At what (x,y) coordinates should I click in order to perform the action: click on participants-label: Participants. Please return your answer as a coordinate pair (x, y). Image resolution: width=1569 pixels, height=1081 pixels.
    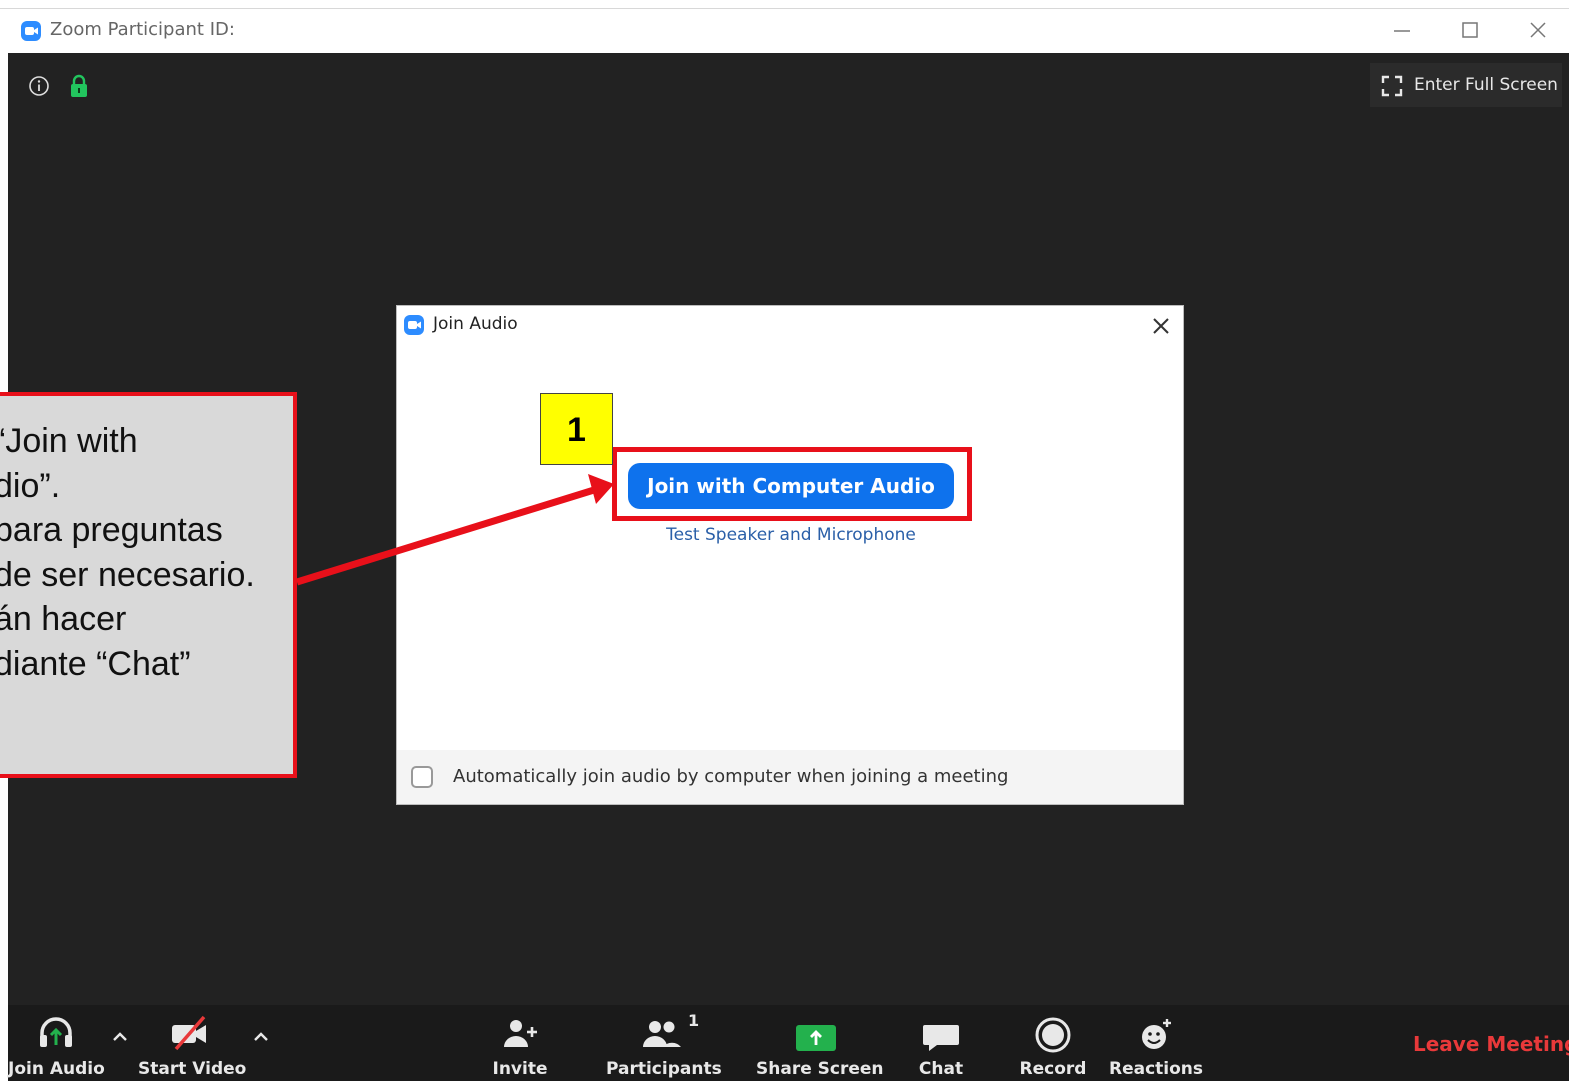
    Looking at the image, I should click on (664, 1069).